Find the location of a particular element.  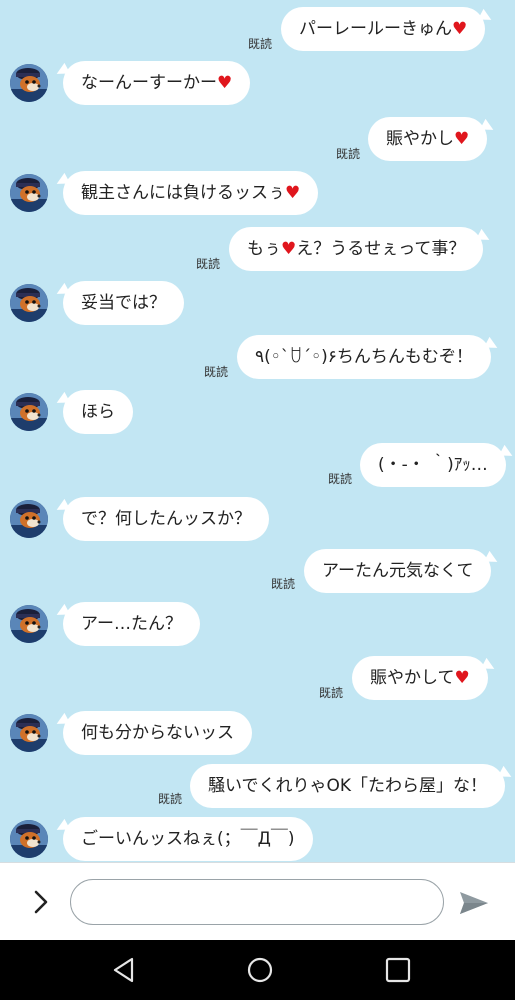

message-text: 妥当では？ is located at coordinates (123, 303).